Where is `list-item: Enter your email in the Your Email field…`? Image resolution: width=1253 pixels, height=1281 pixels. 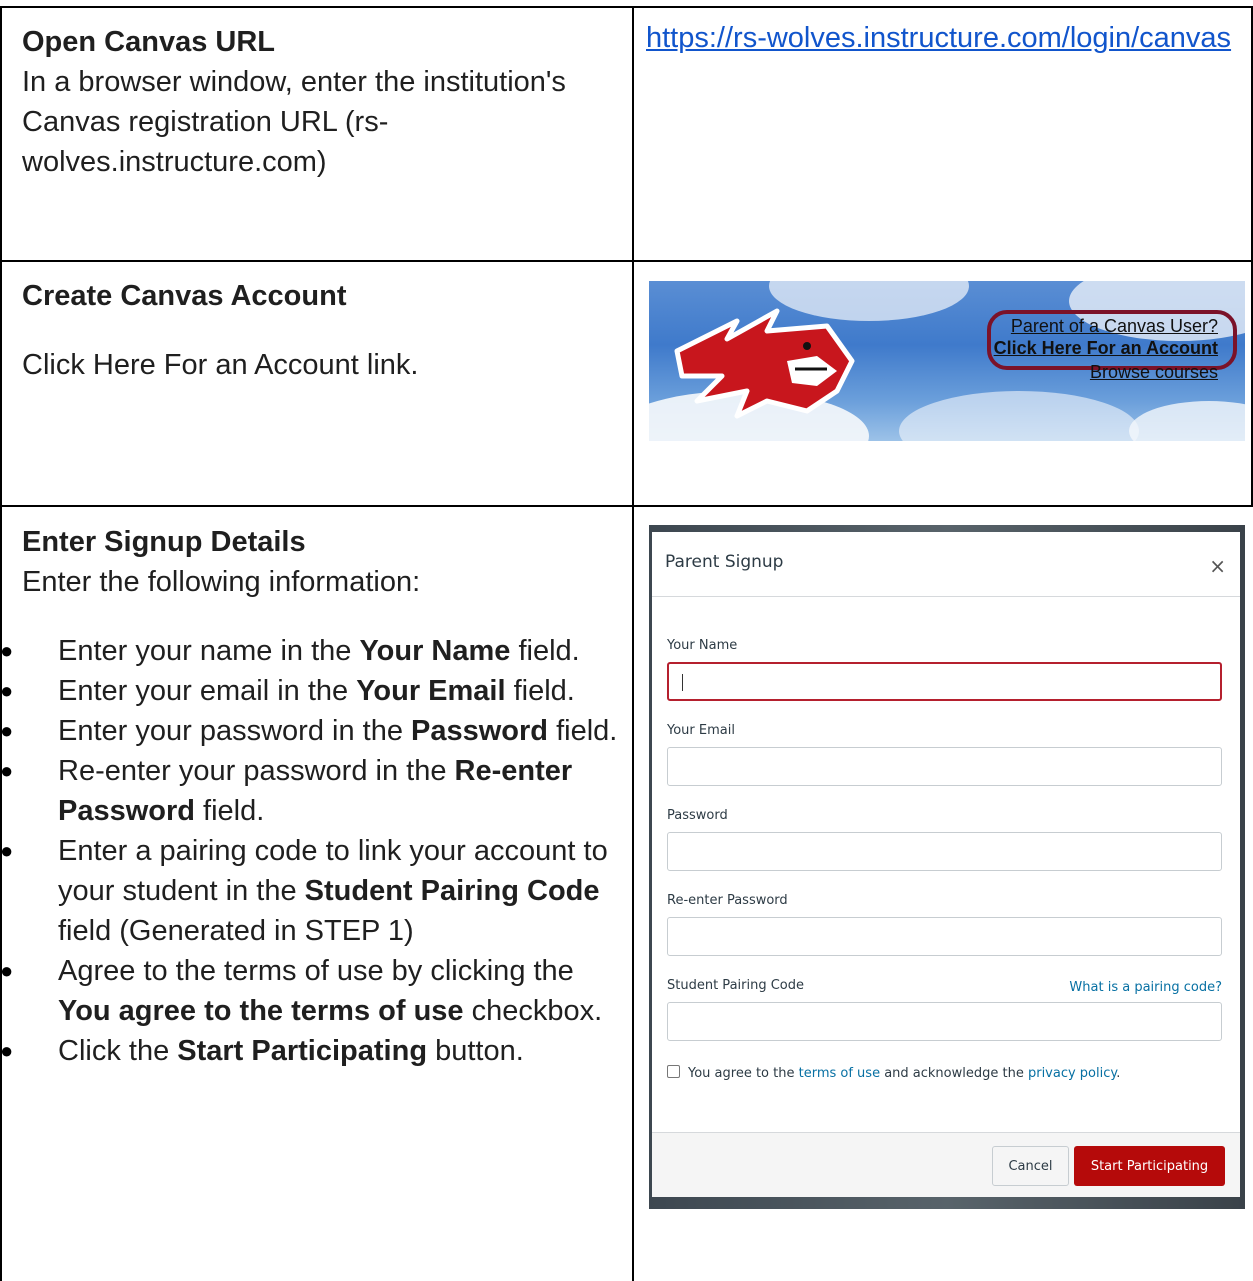
list-item: Enter your email in the Your Email field… is located at coordinates (310, 691).